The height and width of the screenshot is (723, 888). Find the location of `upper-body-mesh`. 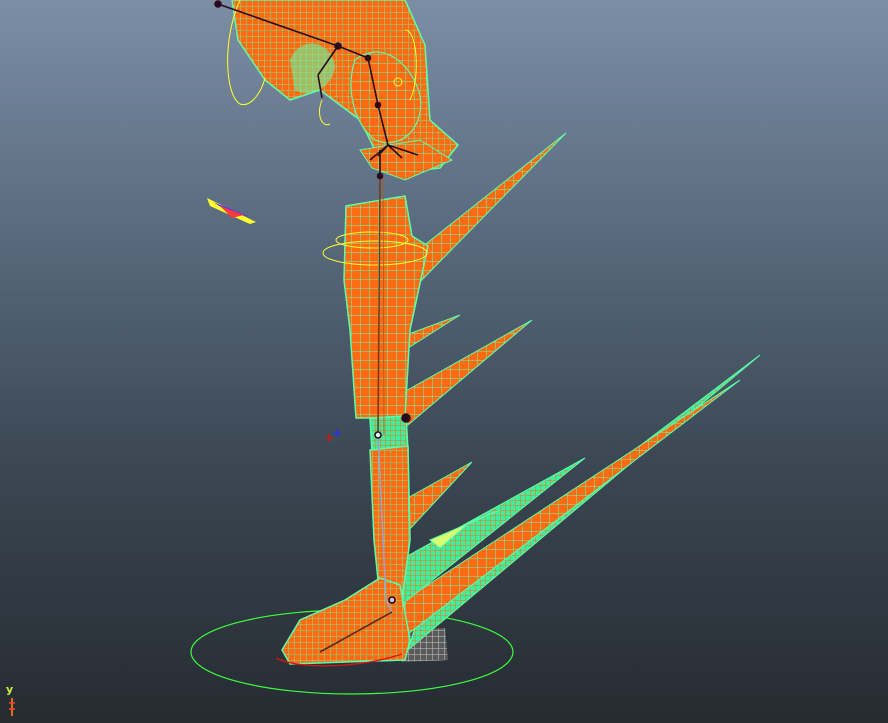

upper-body-mesh is located at coordinates (345, 90).